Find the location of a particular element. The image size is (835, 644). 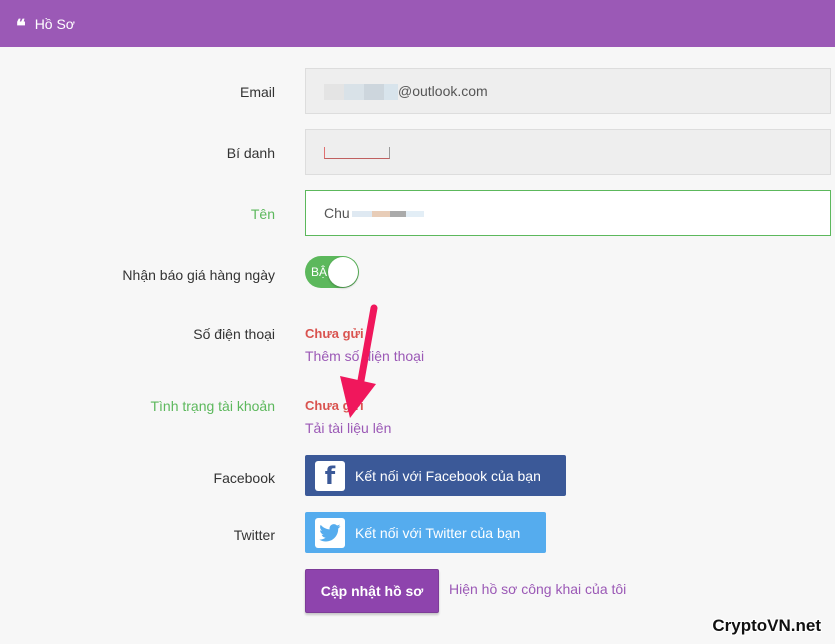

name-label: Tên is located at coordinates (262, 214).